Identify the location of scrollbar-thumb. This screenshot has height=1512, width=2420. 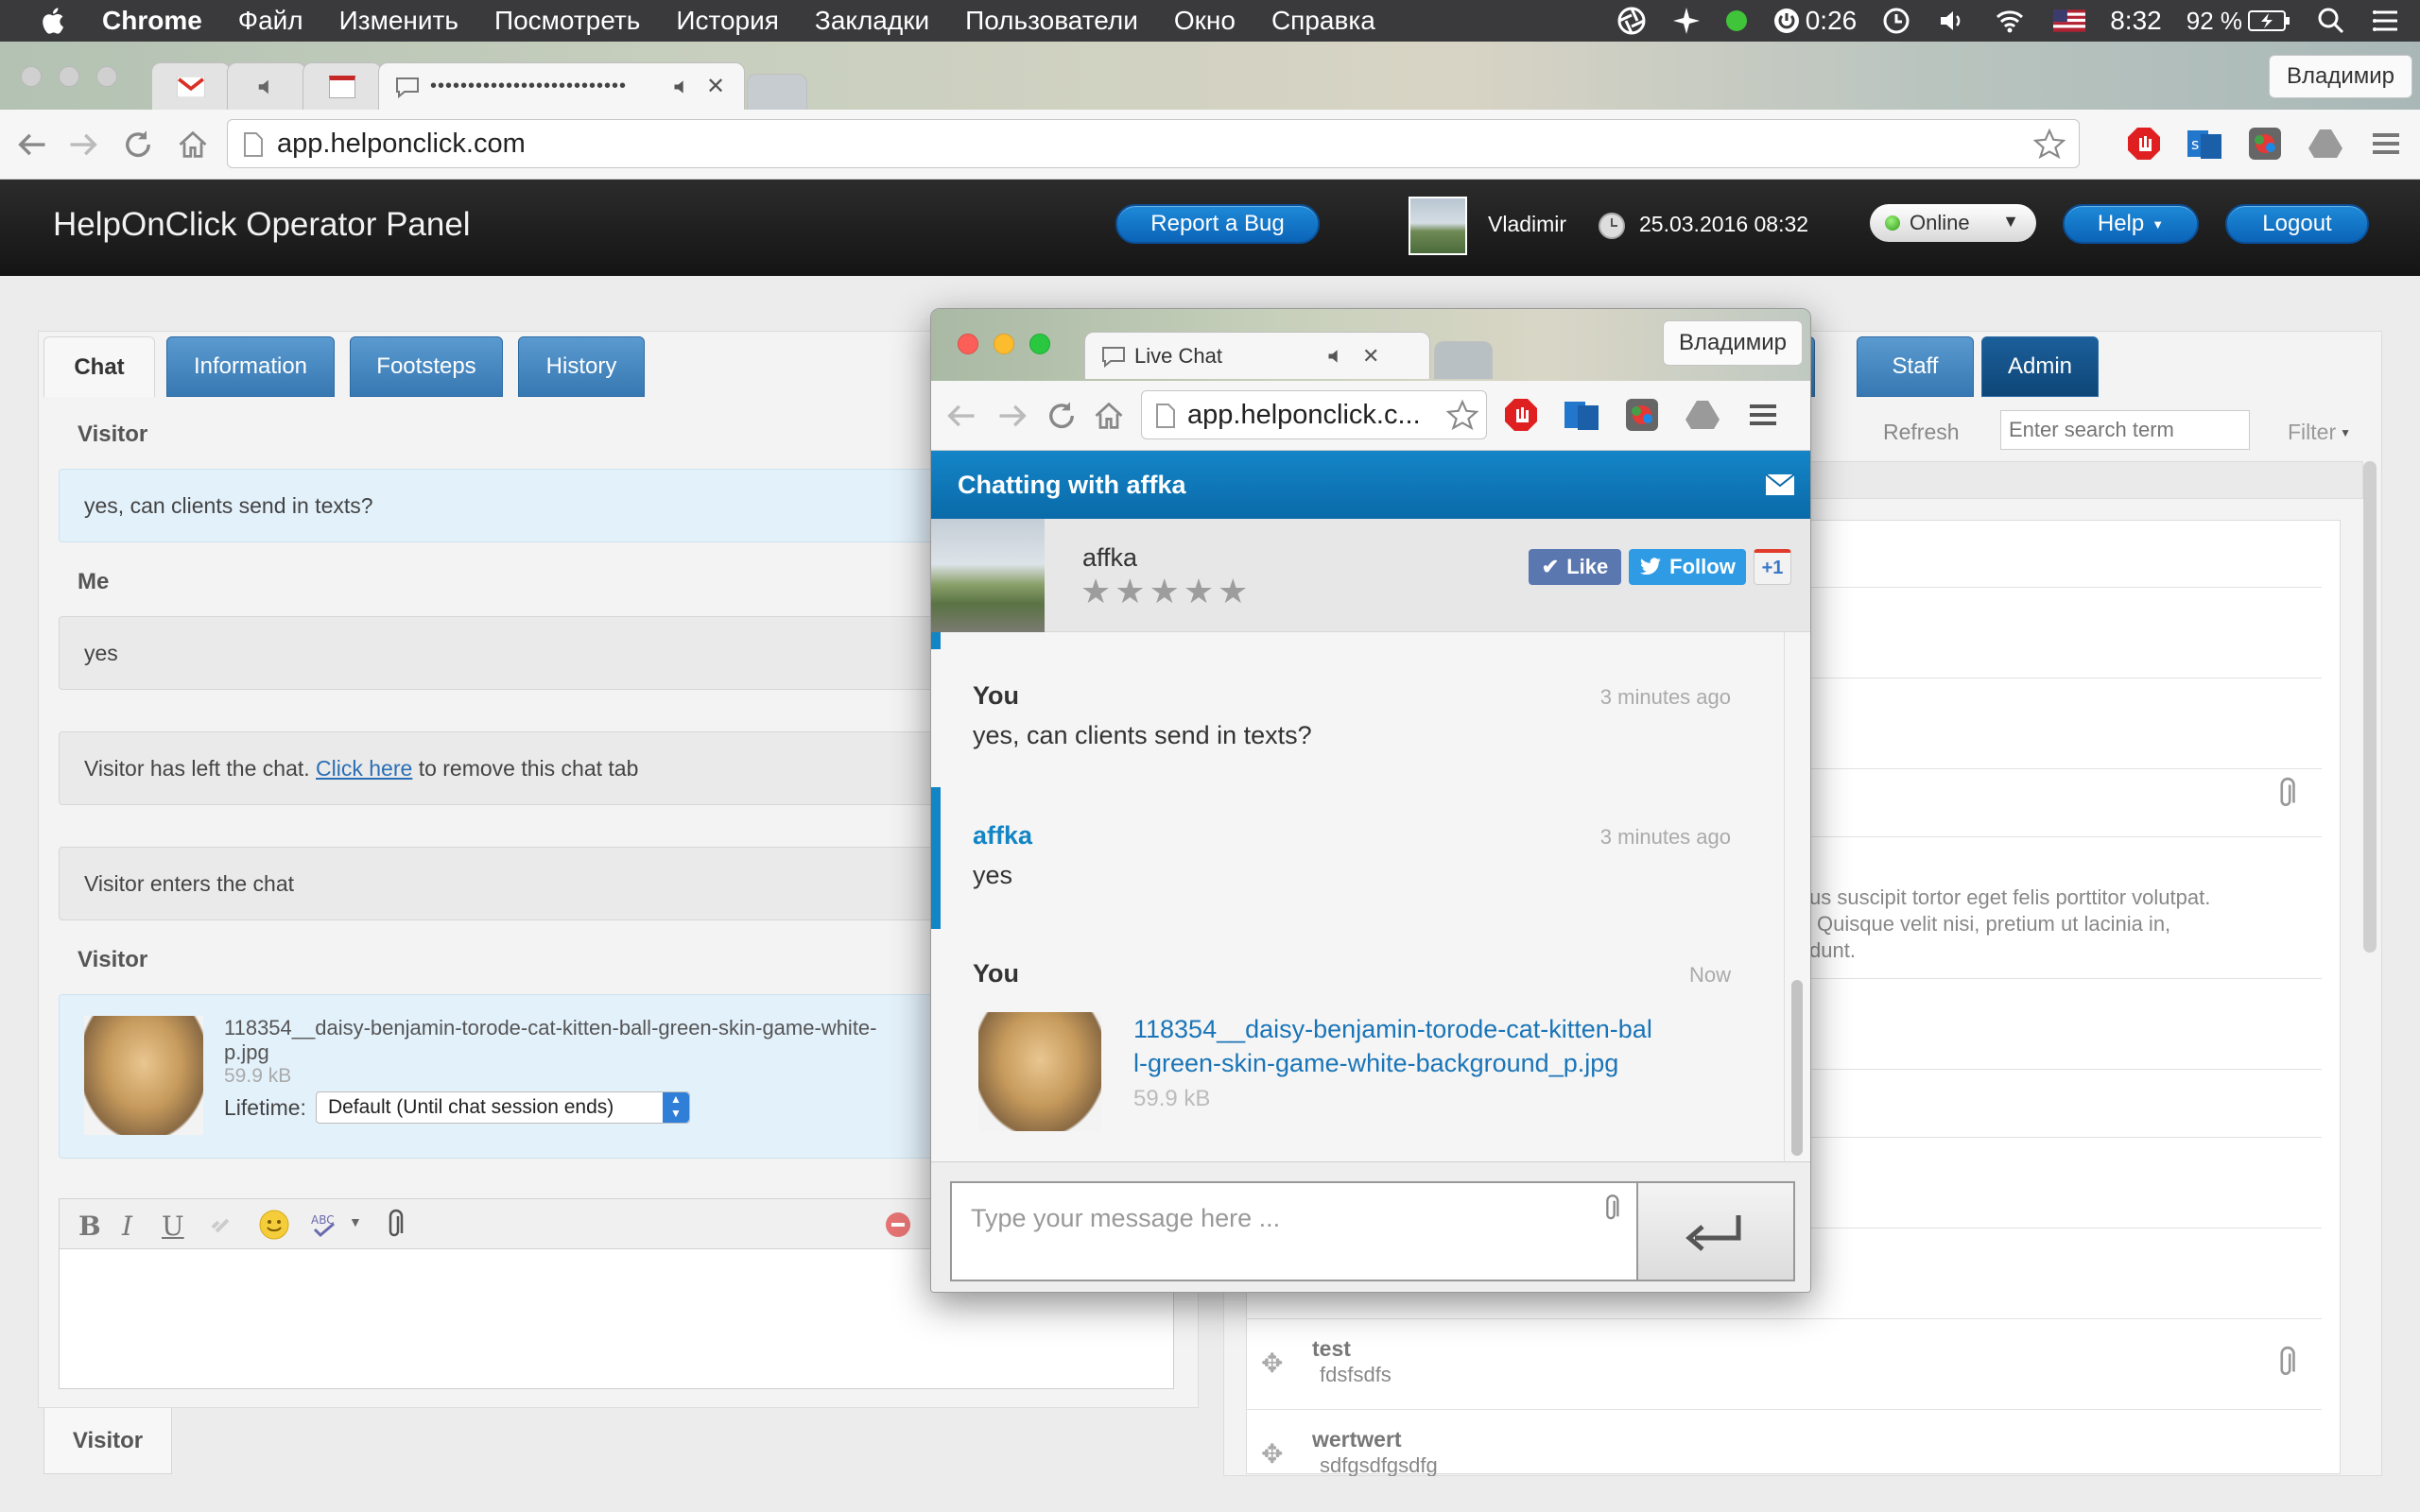
(1797, 1068).